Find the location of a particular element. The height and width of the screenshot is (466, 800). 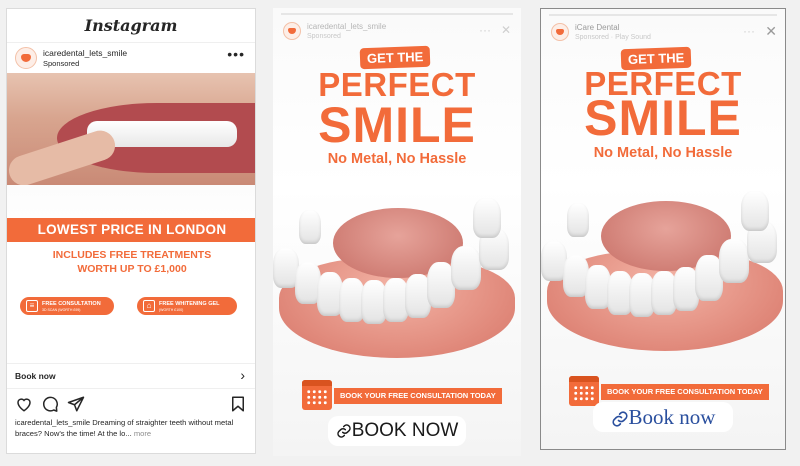

post-actions is located at coordinates (131, 403).